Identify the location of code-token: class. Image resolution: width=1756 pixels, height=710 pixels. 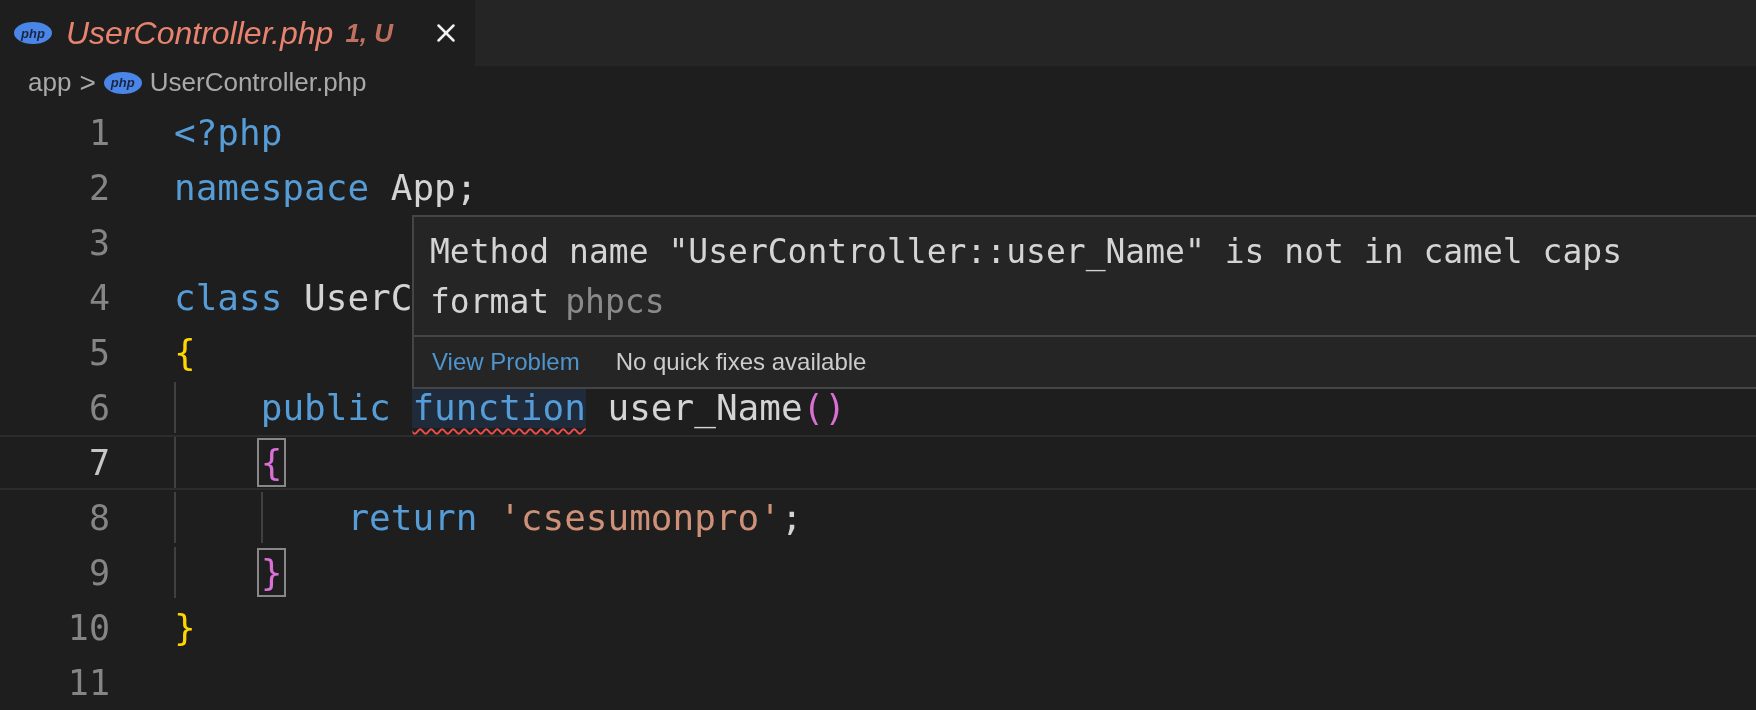
(228, 297).